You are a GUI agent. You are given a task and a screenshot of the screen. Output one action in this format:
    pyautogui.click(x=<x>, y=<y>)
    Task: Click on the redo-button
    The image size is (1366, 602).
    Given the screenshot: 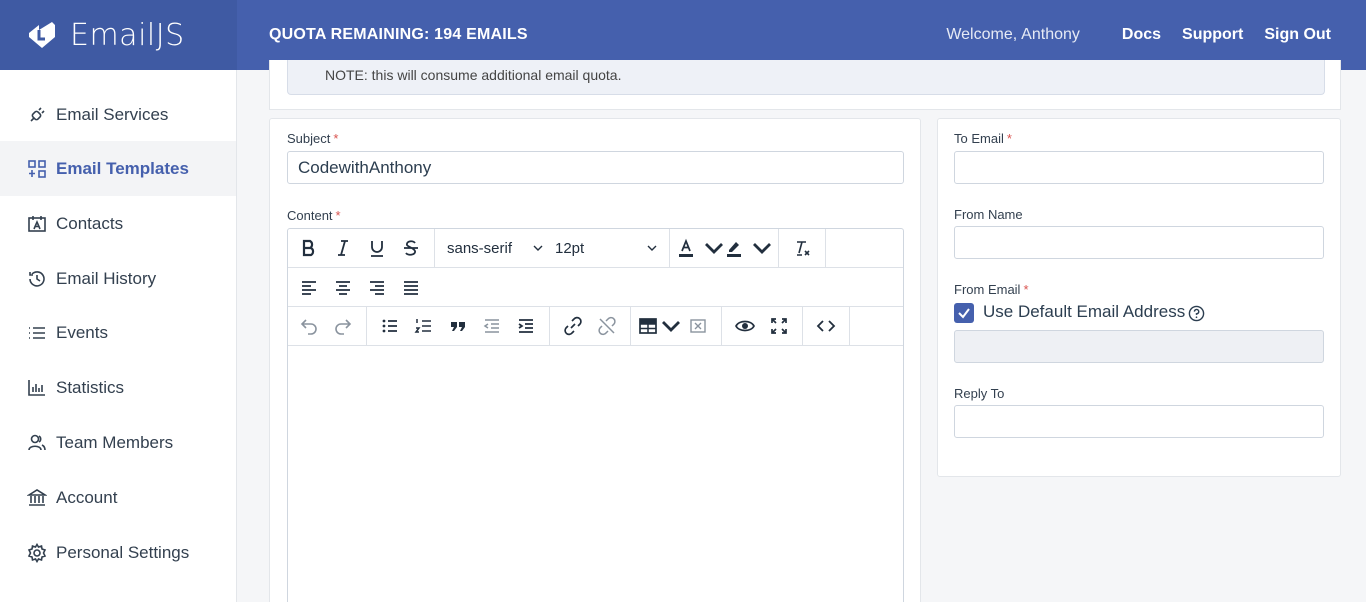 What is the action you would take?
    pyautogui.click(x=343, y=326)
    